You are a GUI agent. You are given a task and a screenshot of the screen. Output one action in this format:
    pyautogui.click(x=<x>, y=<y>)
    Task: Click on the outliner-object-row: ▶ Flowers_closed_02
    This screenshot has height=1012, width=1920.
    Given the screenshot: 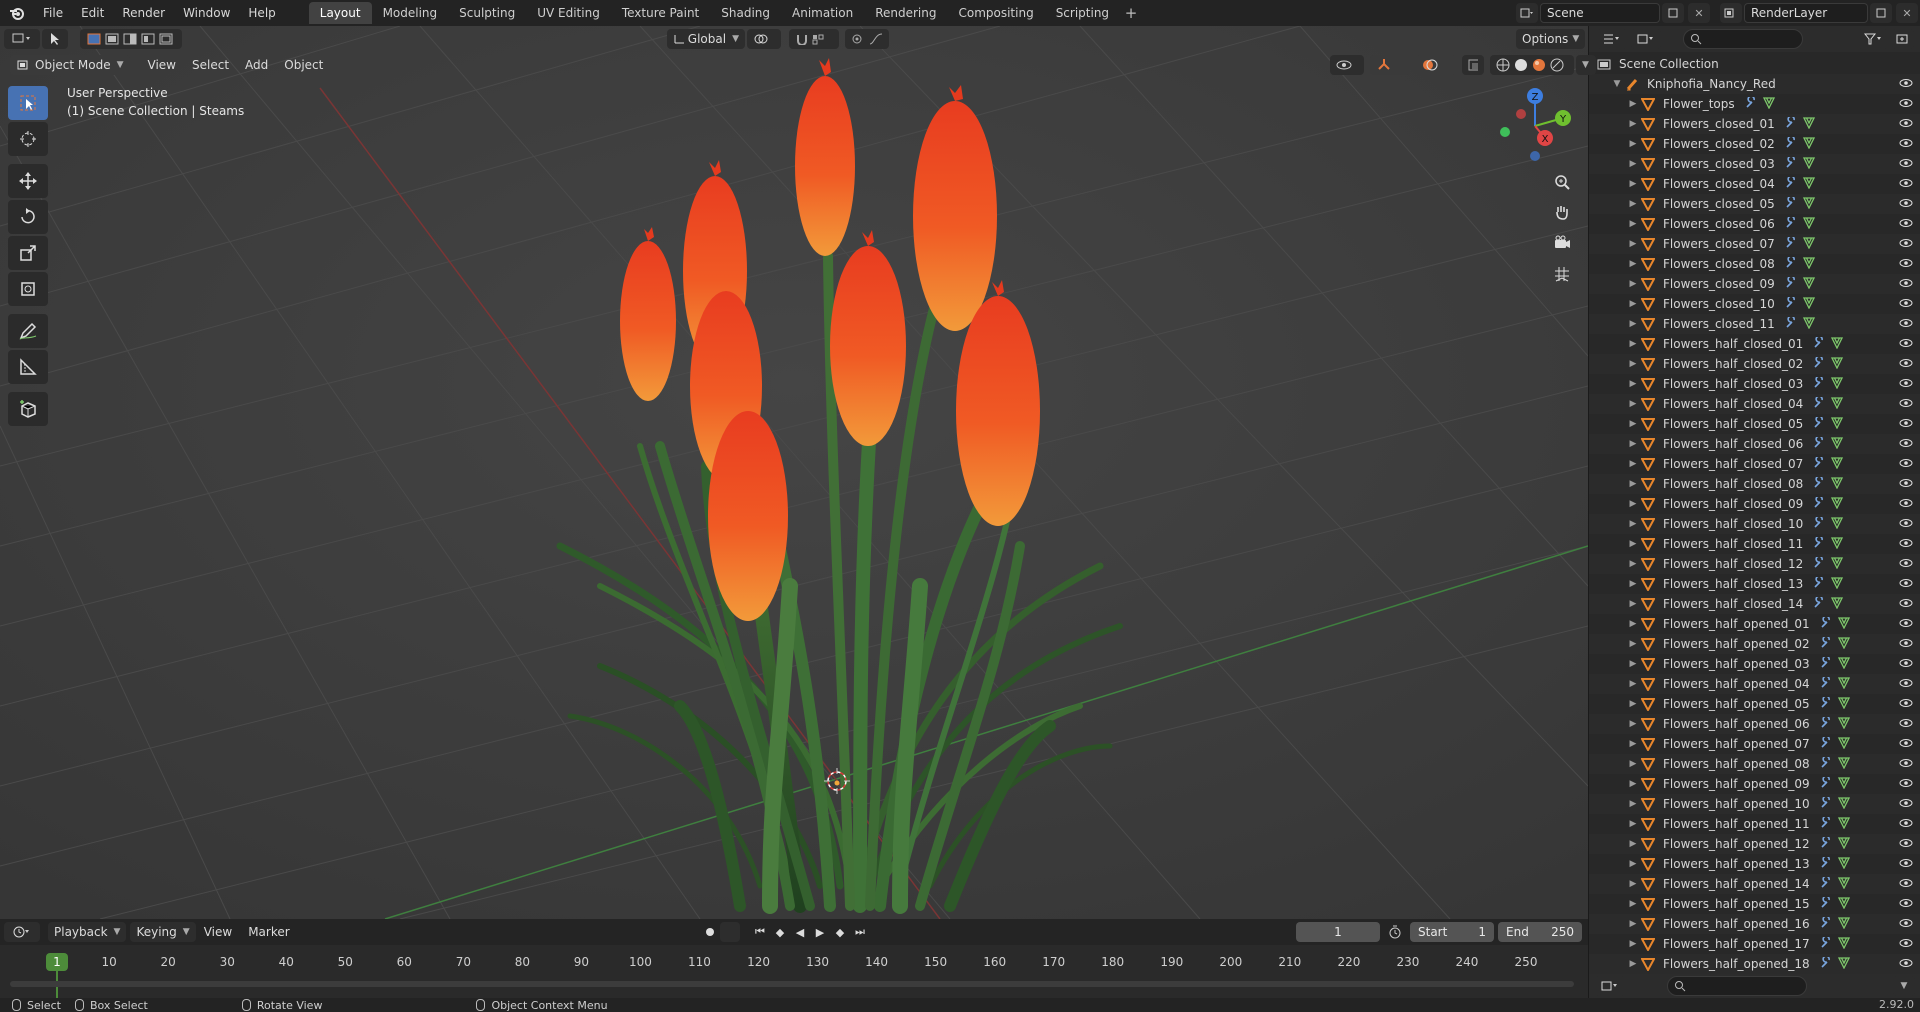 What is the action you would take?
    pyautogui.click(x=1754, y=144)
    